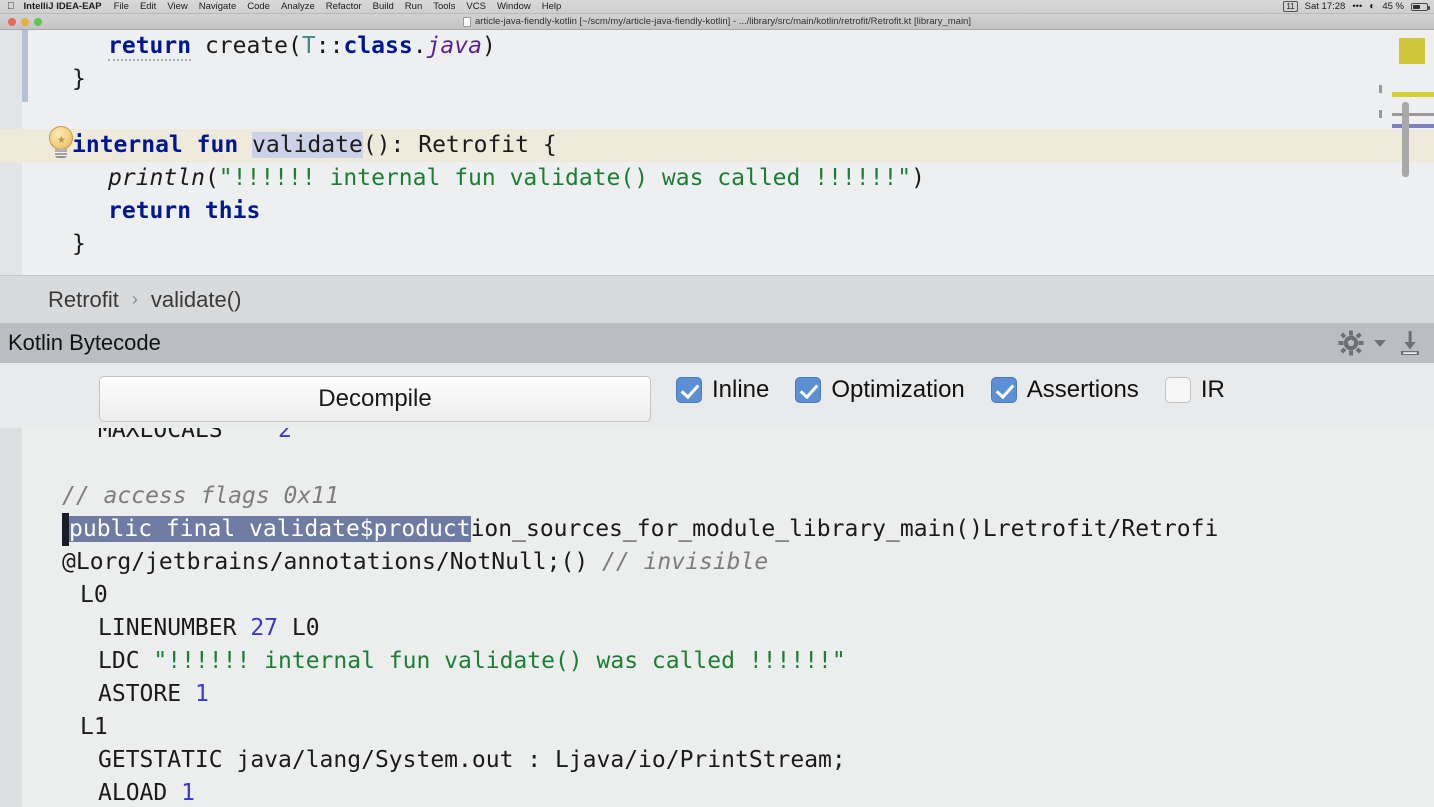  What do you see at coordinates (454, 46) in the screenshot?
I see `code-token: java` at bounding box center [454, 46].